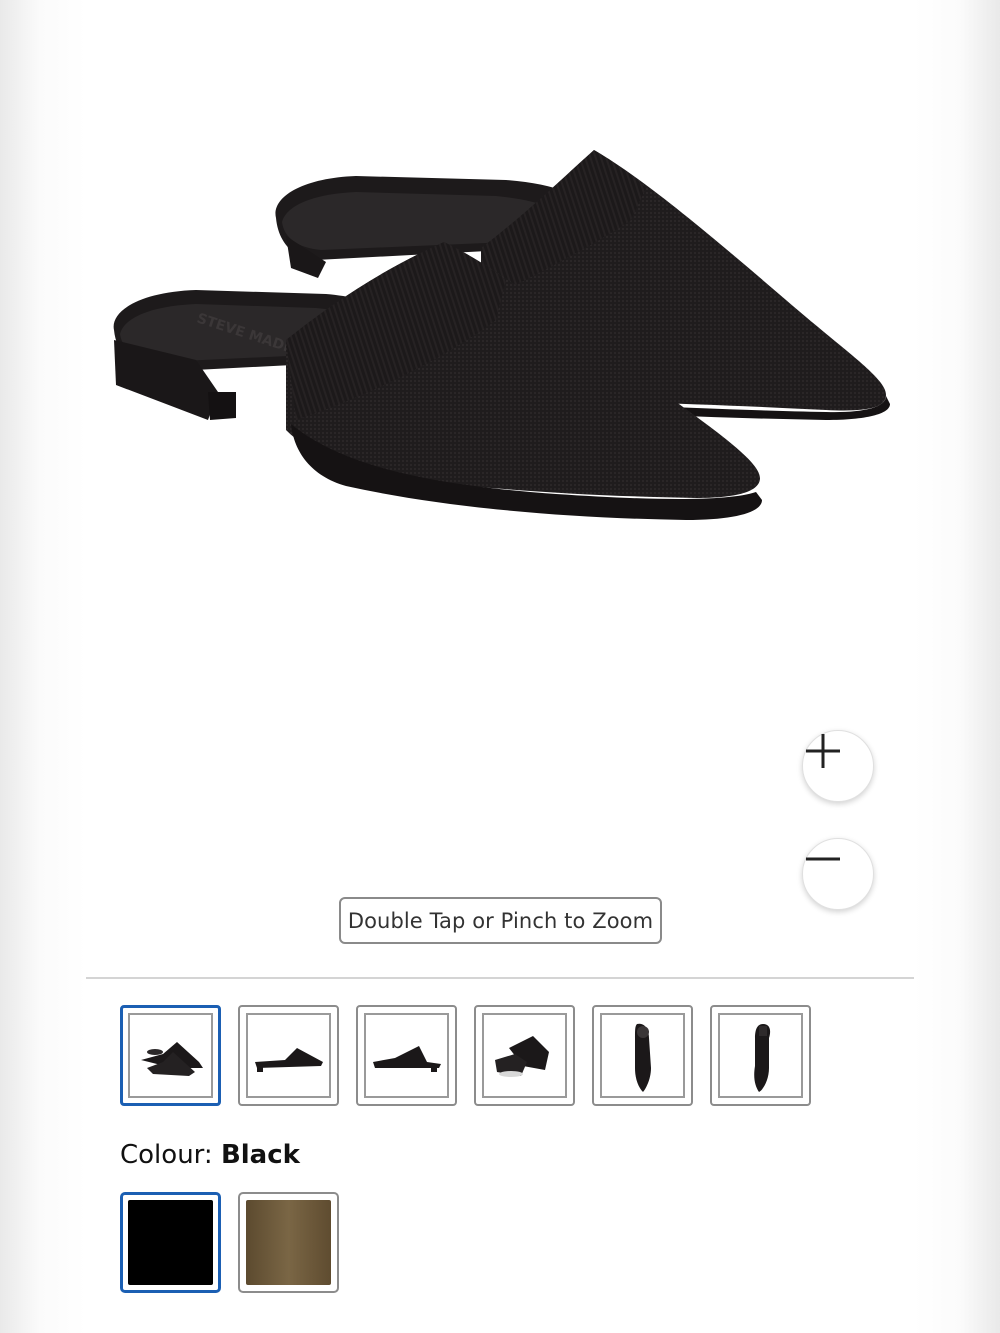 The image size is (1000, 1333). I want to click on swatch-brown, so click(288, 1242).